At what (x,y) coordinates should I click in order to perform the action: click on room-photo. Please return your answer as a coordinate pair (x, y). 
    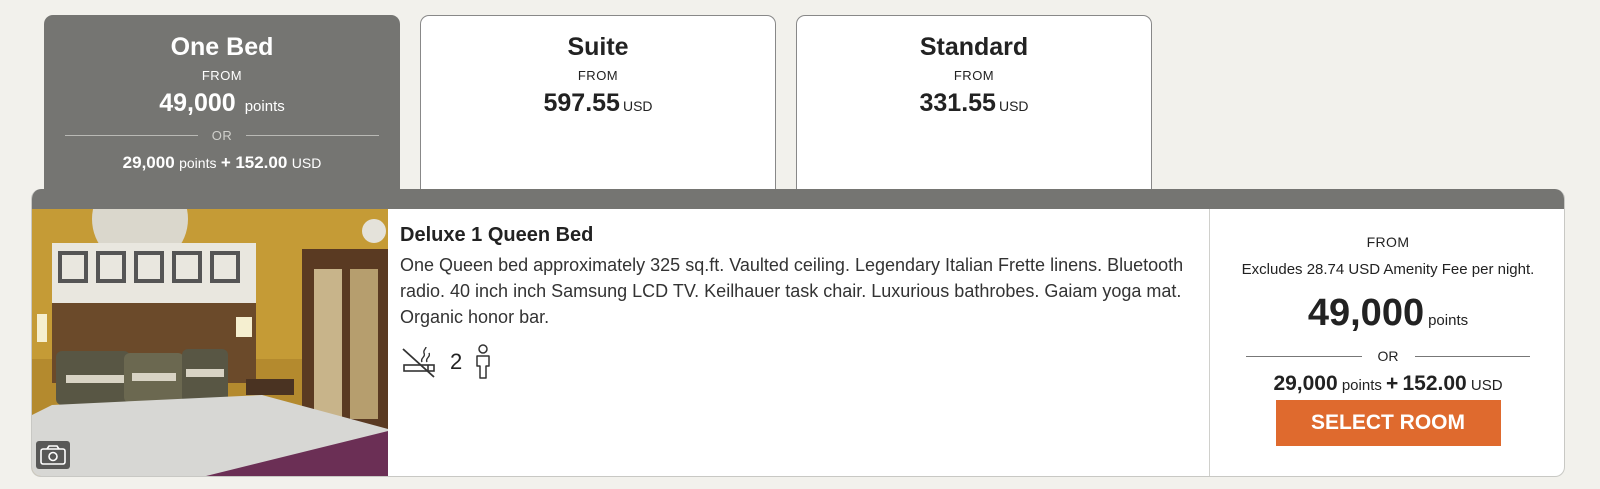
    Looking at the image, I should click on (210, 342).